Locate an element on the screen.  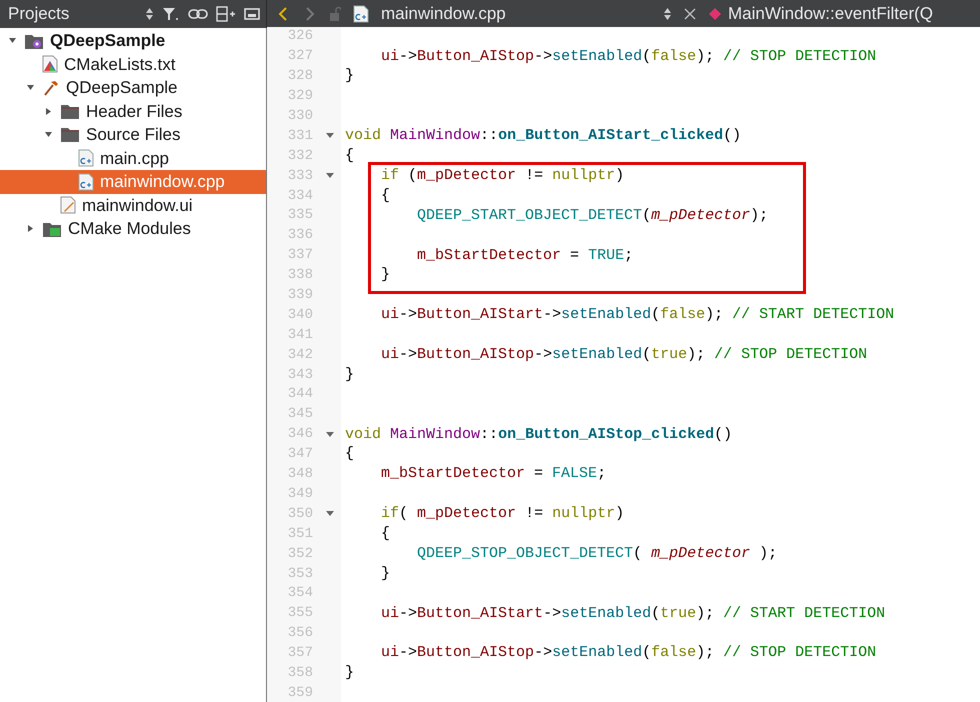
pencil-document-icon is located at coordinates (68, 205).